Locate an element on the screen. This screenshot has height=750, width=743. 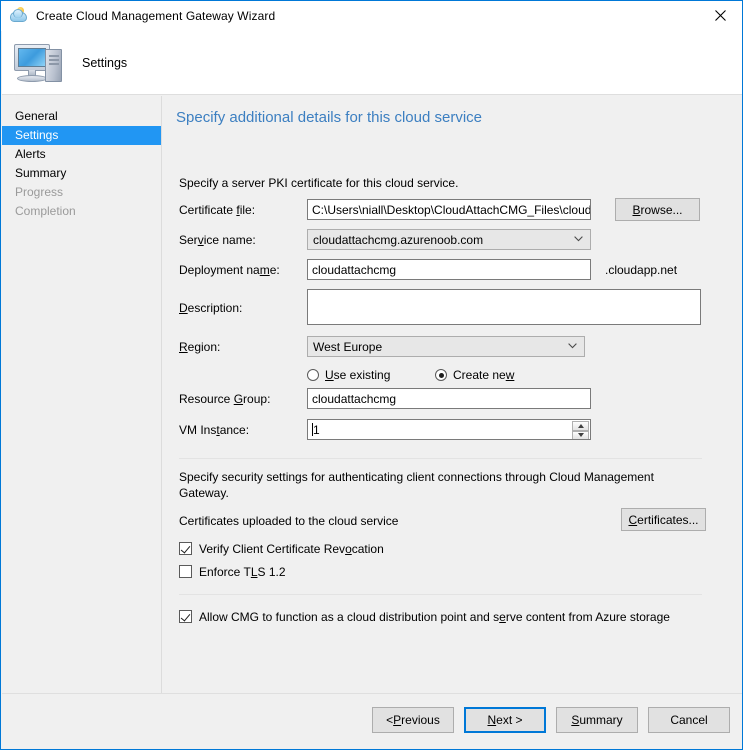
wizard-header: Settings is located at coordinates (372, 63).